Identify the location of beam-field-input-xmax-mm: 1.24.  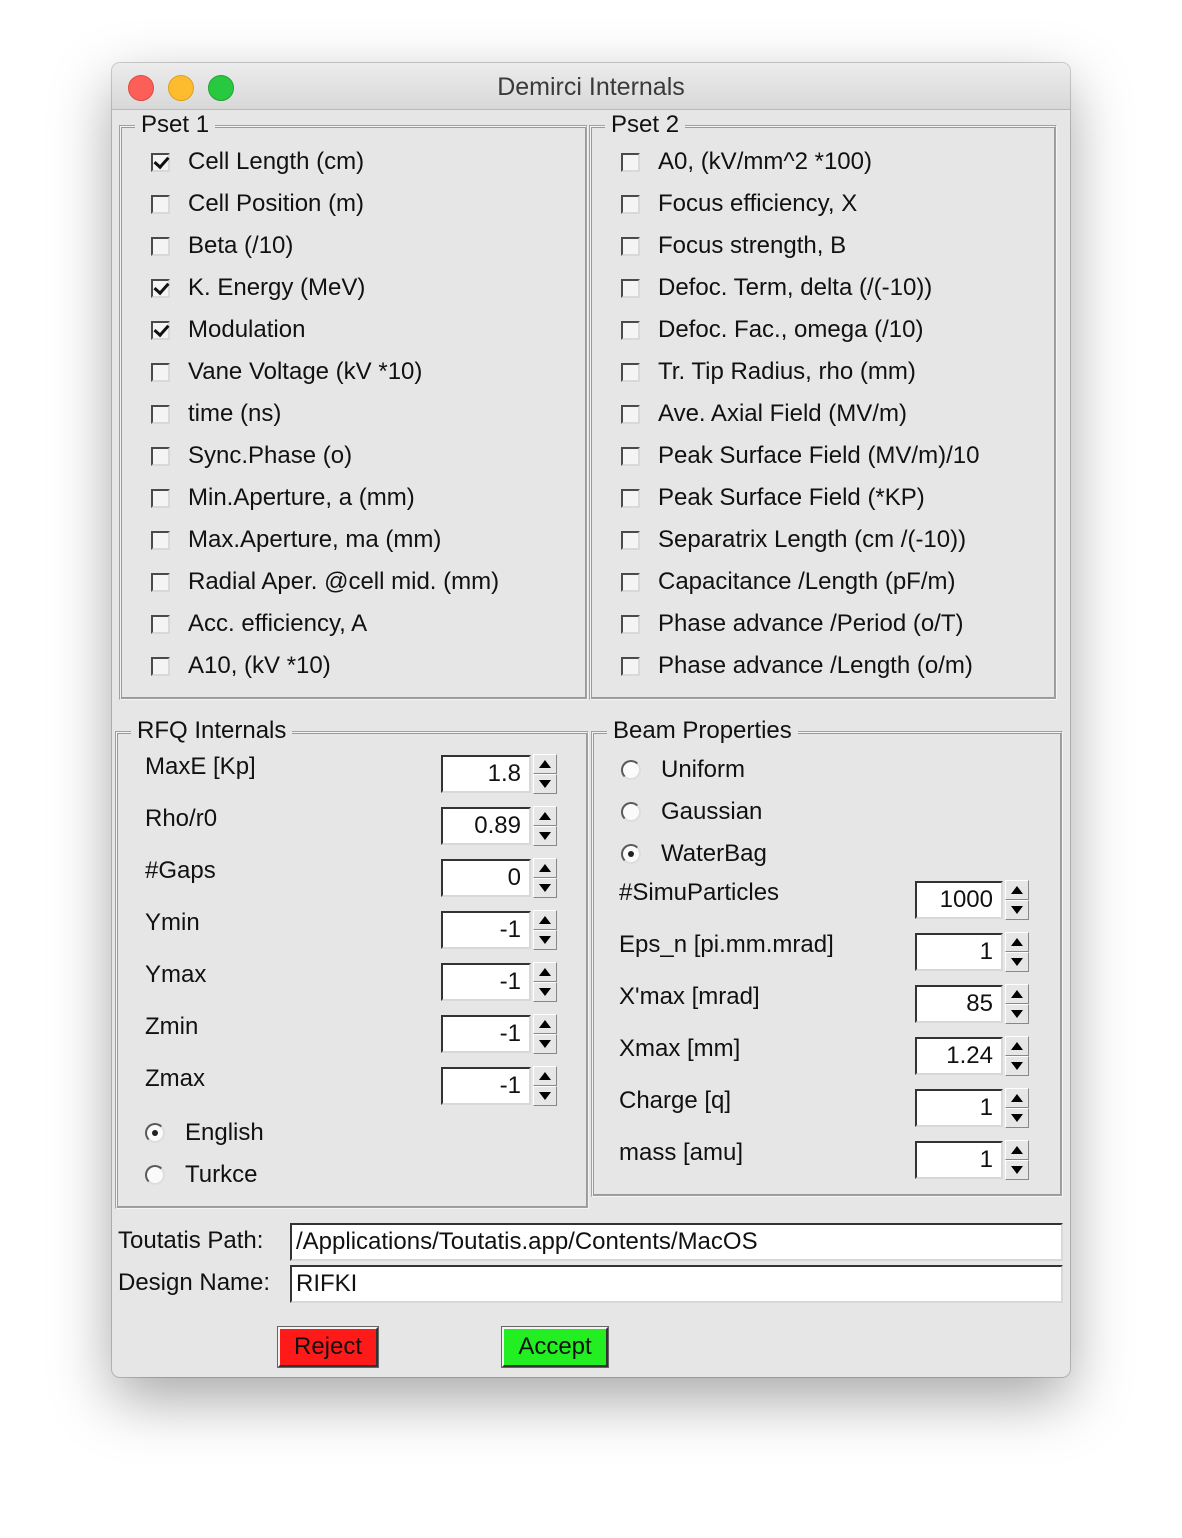
(959, 1056).